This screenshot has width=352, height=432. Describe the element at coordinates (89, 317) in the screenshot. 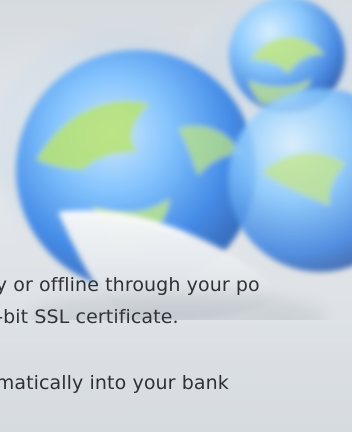

I see `description-line-2: 3-bit SSL certificate.` at that location.